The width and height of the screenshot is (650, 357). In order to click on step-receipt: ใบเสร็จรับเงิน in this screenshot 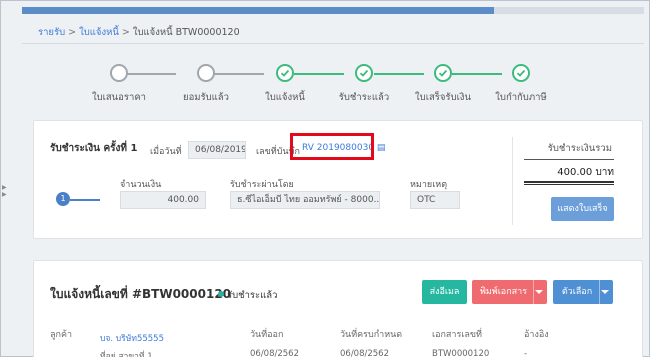, I will do `click(443, 84)`.